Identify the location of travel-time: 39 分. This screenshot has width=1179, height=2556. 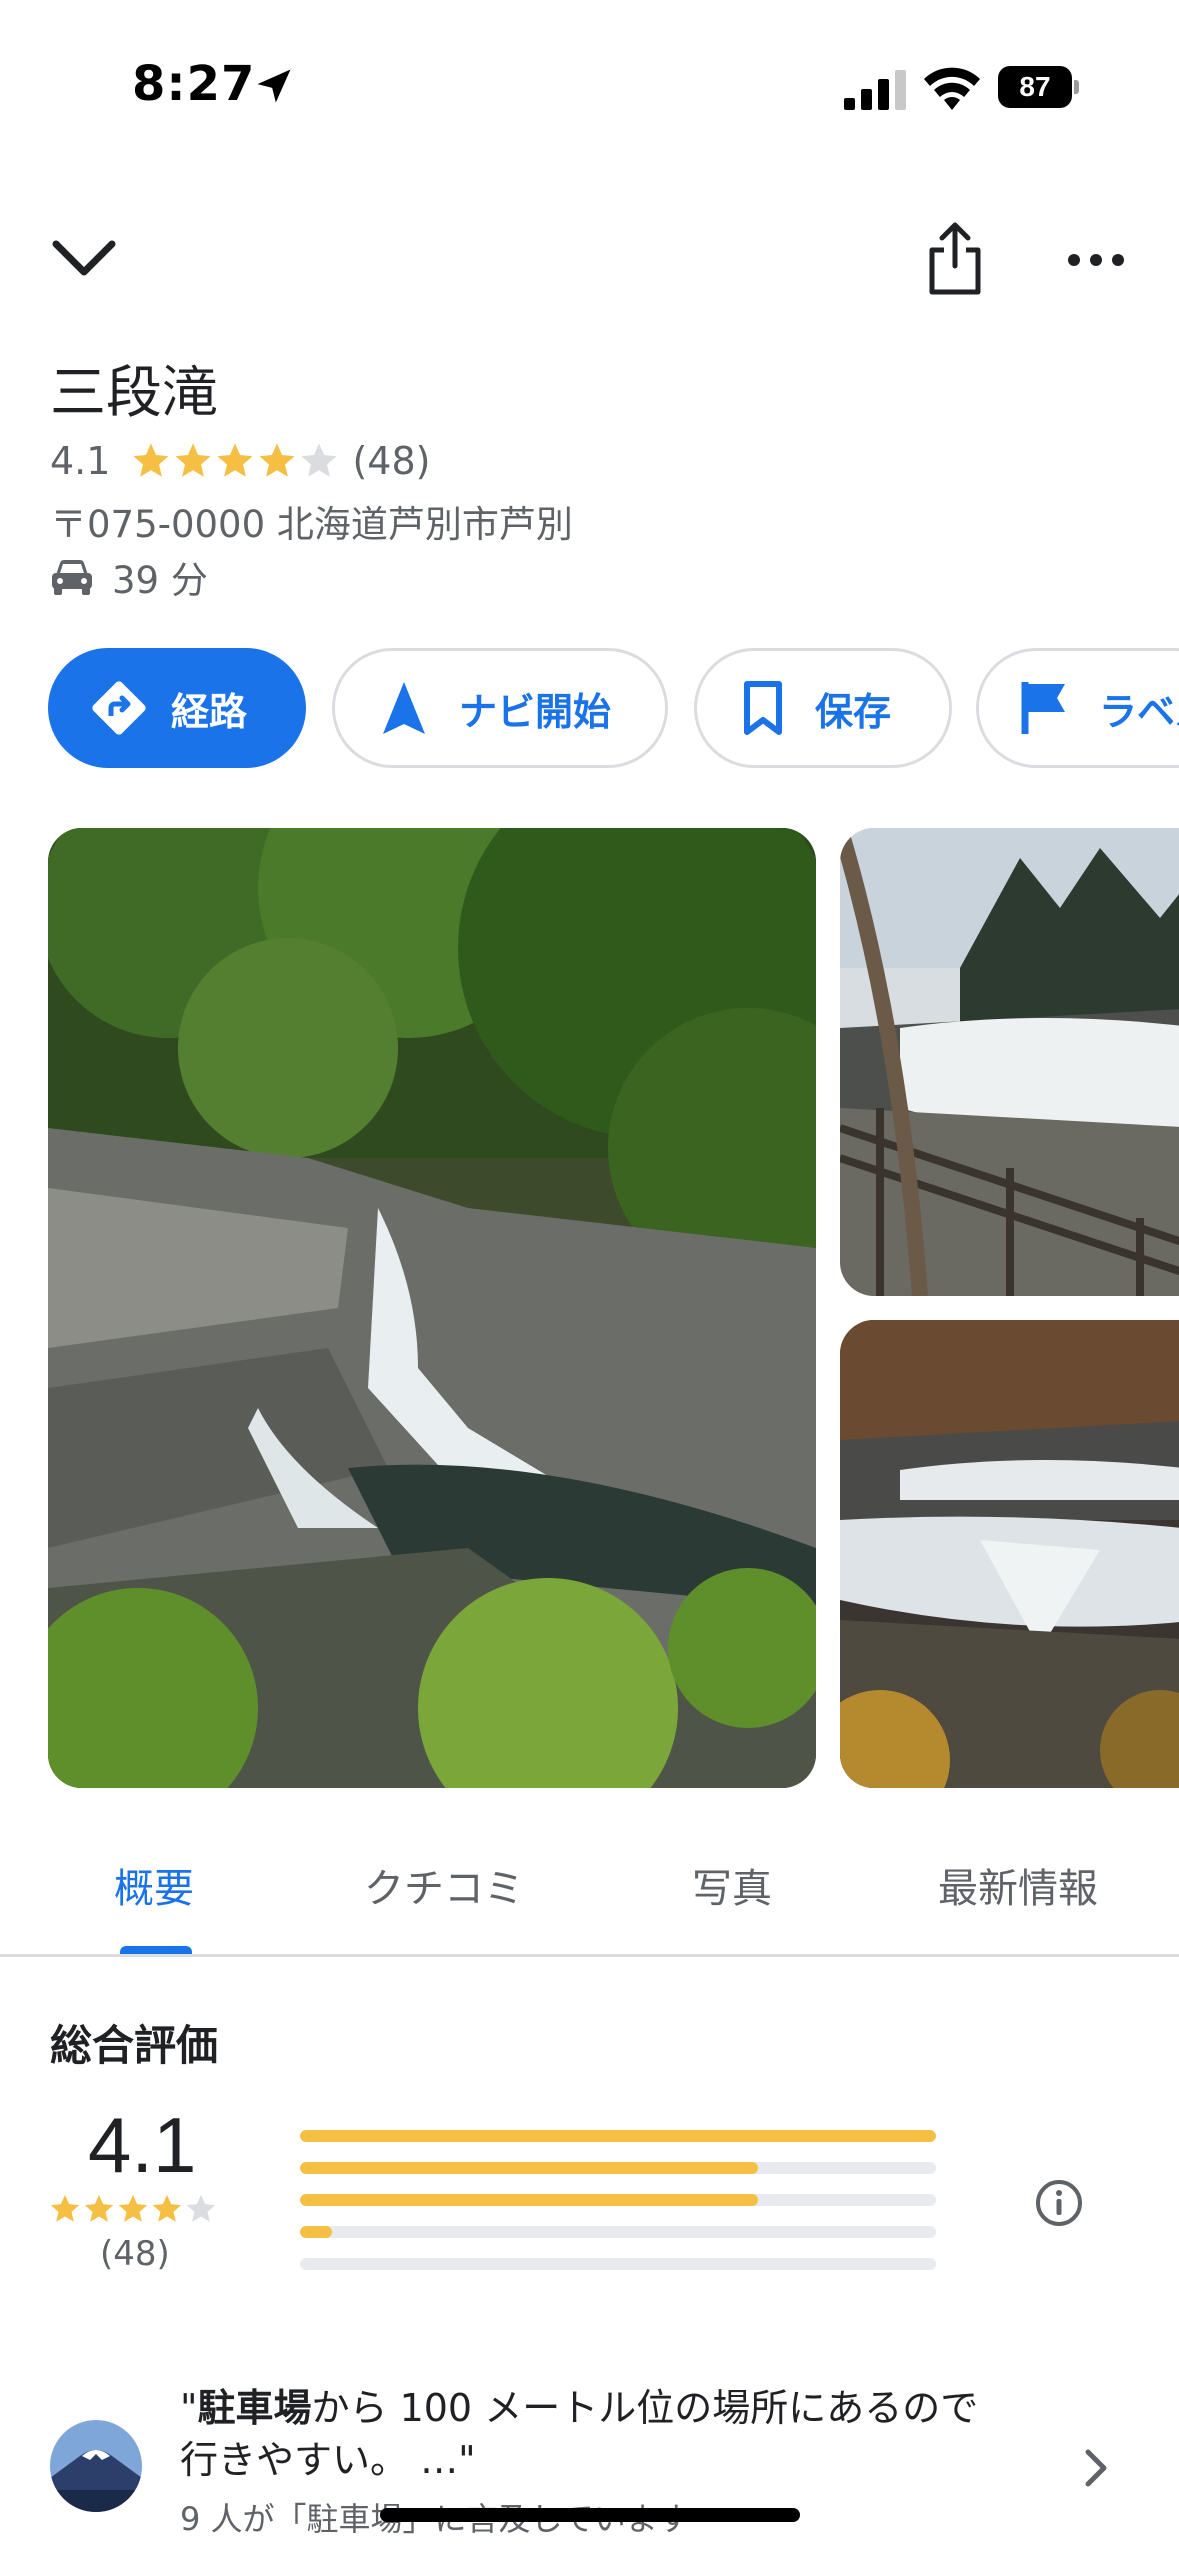
(129, 577).